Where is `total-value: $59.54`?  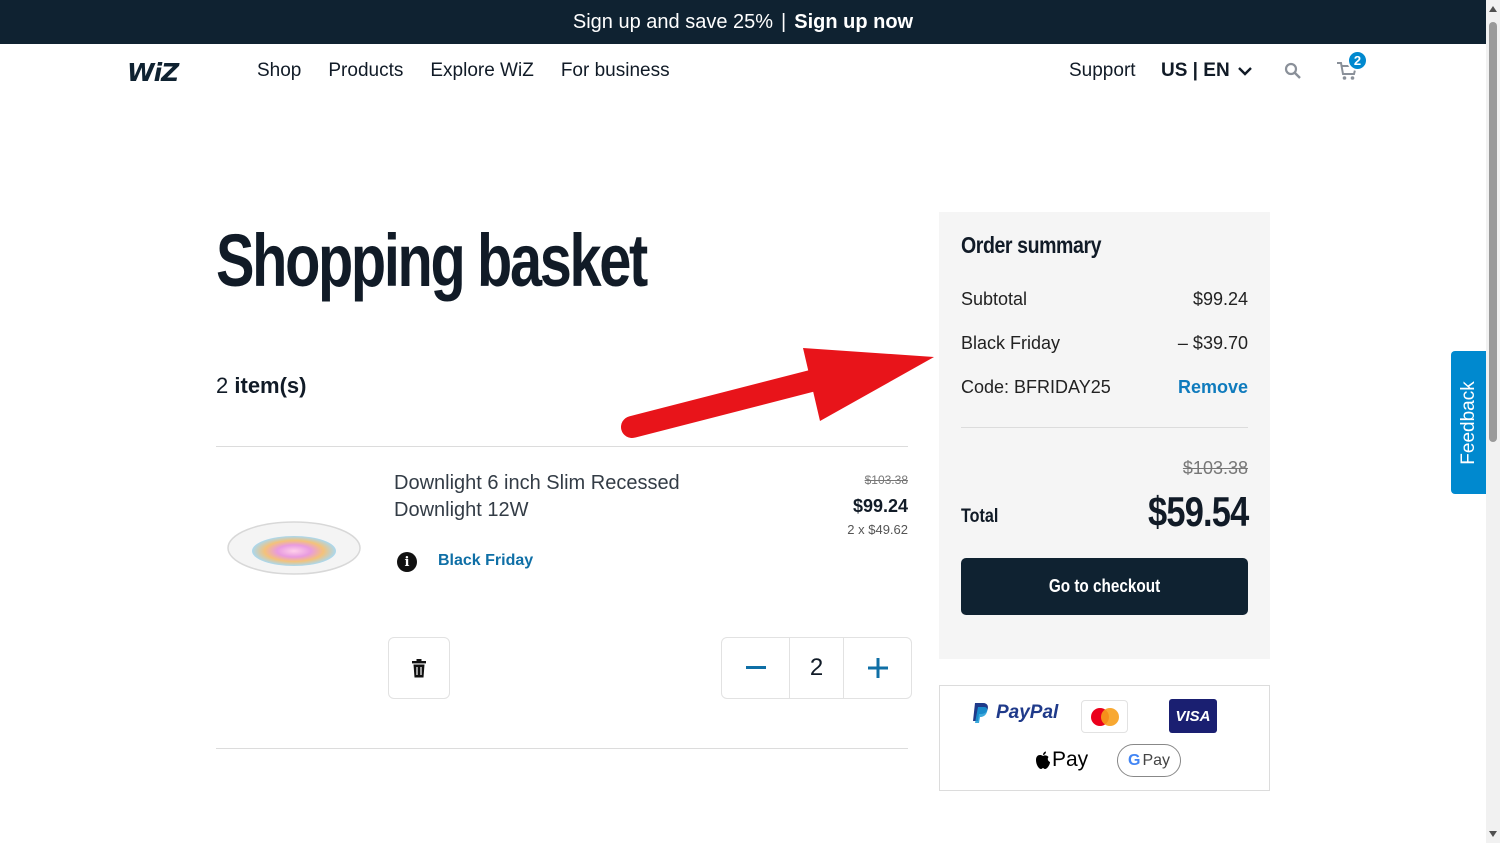
total-value: $59.54 is located at coordinates (1198, 511).